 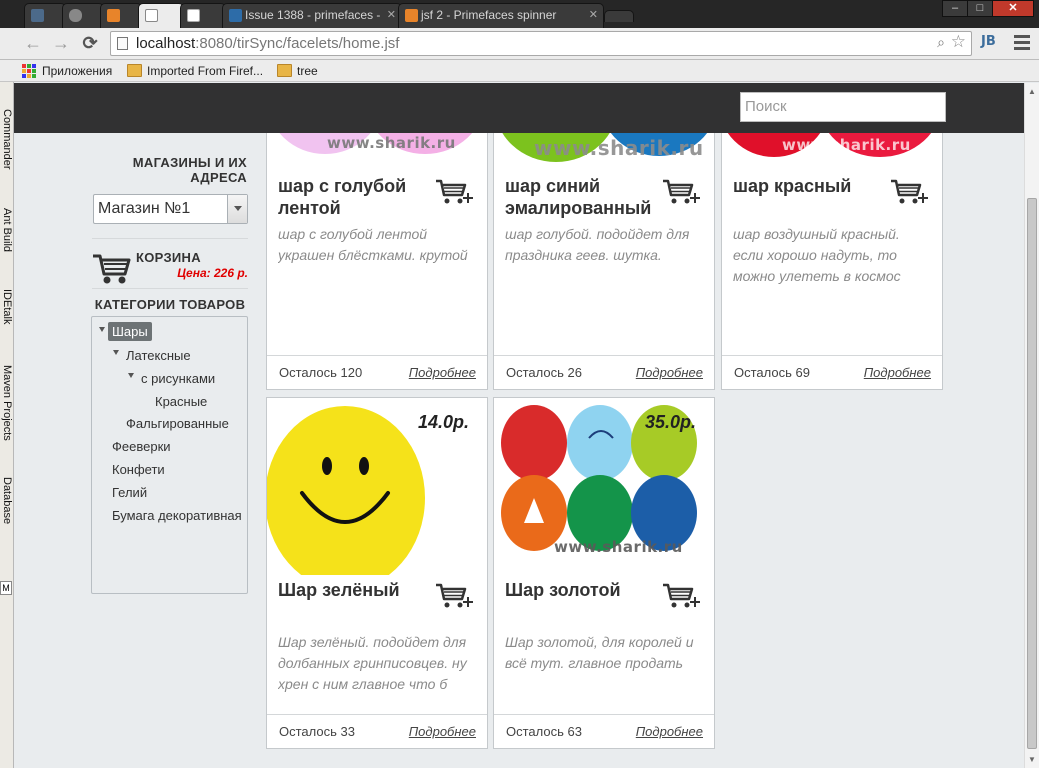 What do you see at coordinates (178, 378) in the screenshot?
I see `tree-node-with-pictures: с рисунками` at bounding box center [178, 378].